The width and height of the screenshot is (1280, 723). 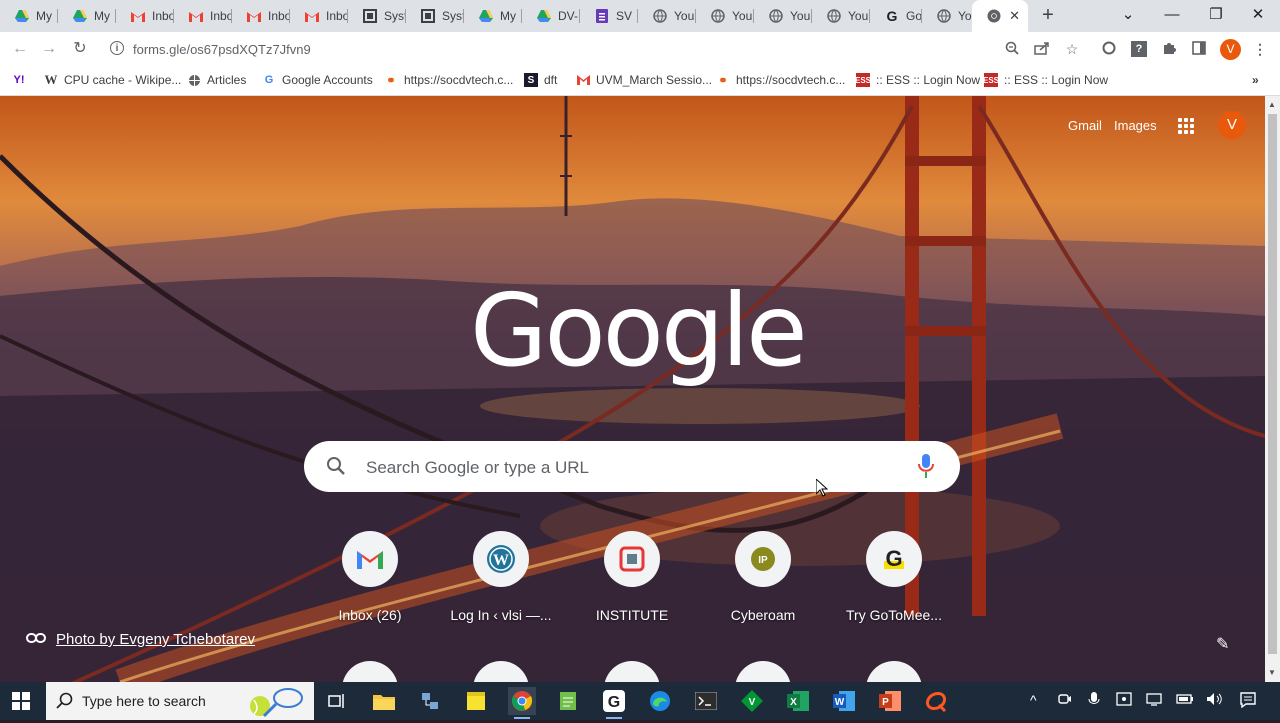 I want to click on browser-tab: SV, so click(x=609, y=16).